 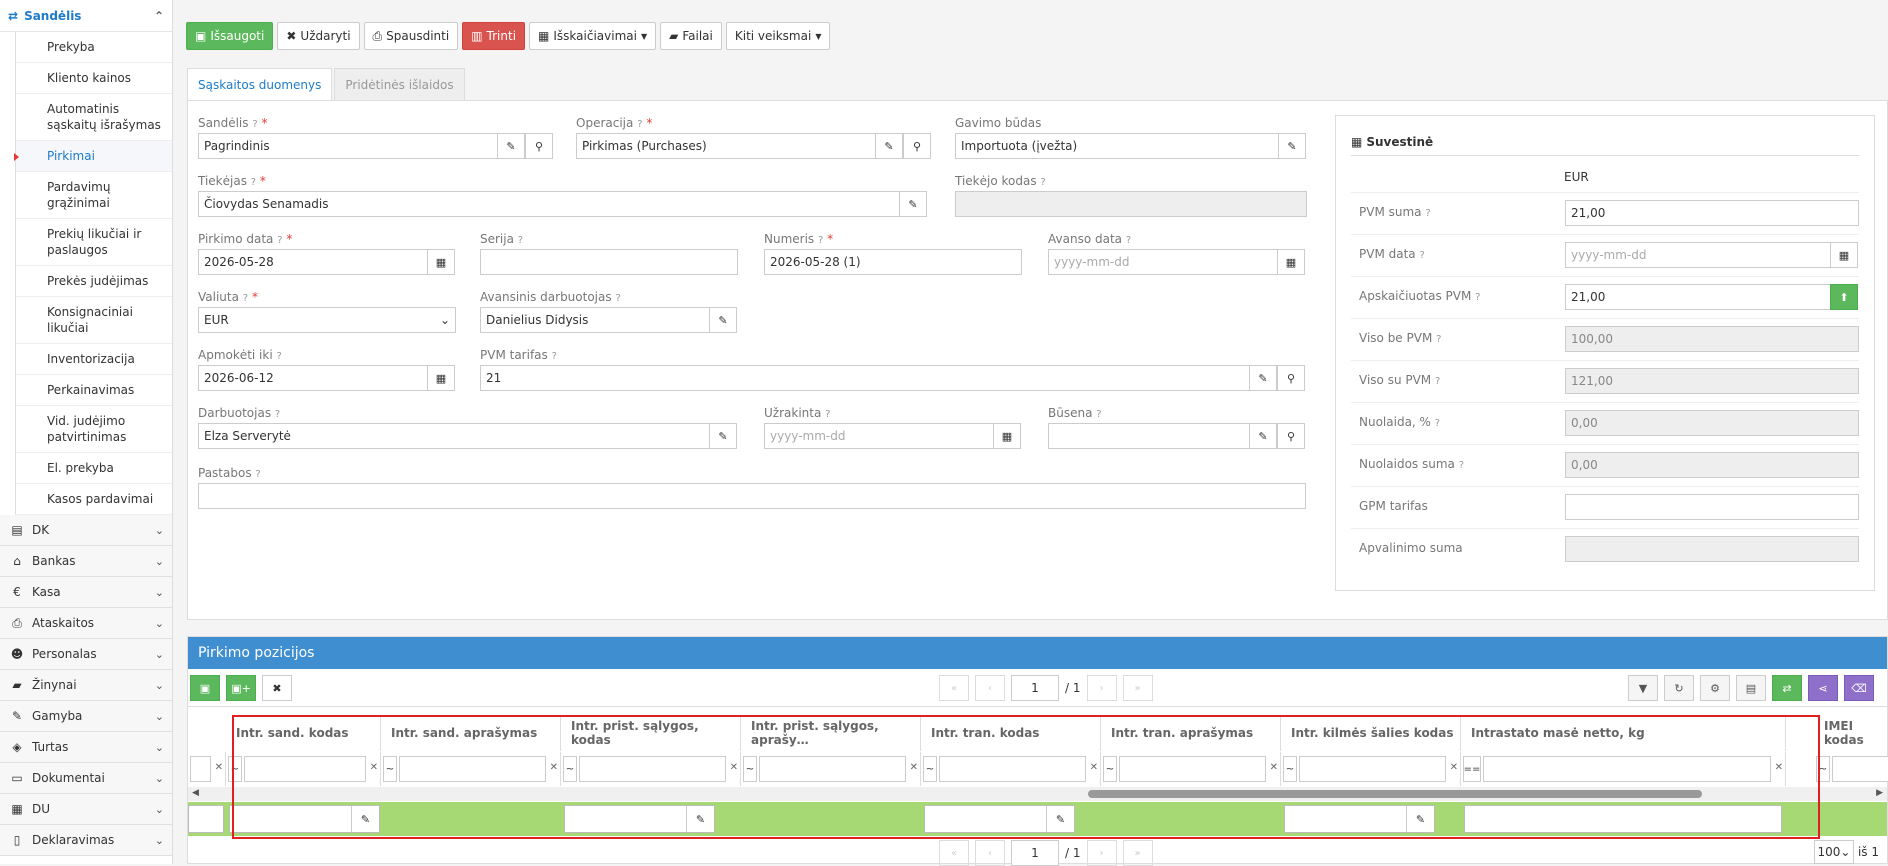 What do you see at coordinates (86, 654) in the screenshot?
I see `sidebar-item-personalas: ☻ Personalas ⌄` at bounding box center [86, 654].